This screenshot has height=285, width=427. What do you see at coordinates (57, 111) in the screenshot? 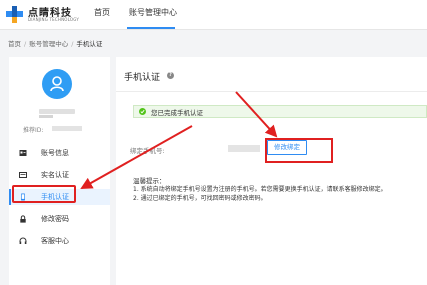
I see `username-redacted` at bounding box center [57, 111].